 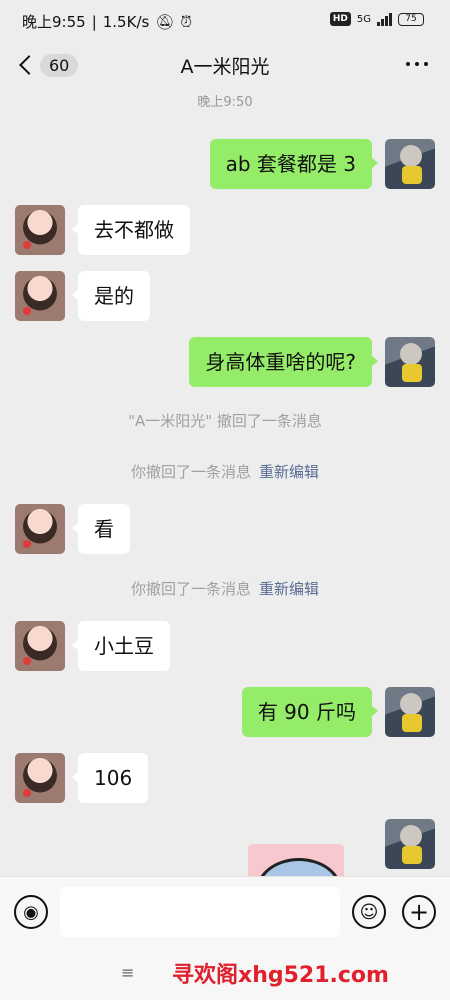 I want to click on status-time: 晚上9:55, so click(x=54, y=22).